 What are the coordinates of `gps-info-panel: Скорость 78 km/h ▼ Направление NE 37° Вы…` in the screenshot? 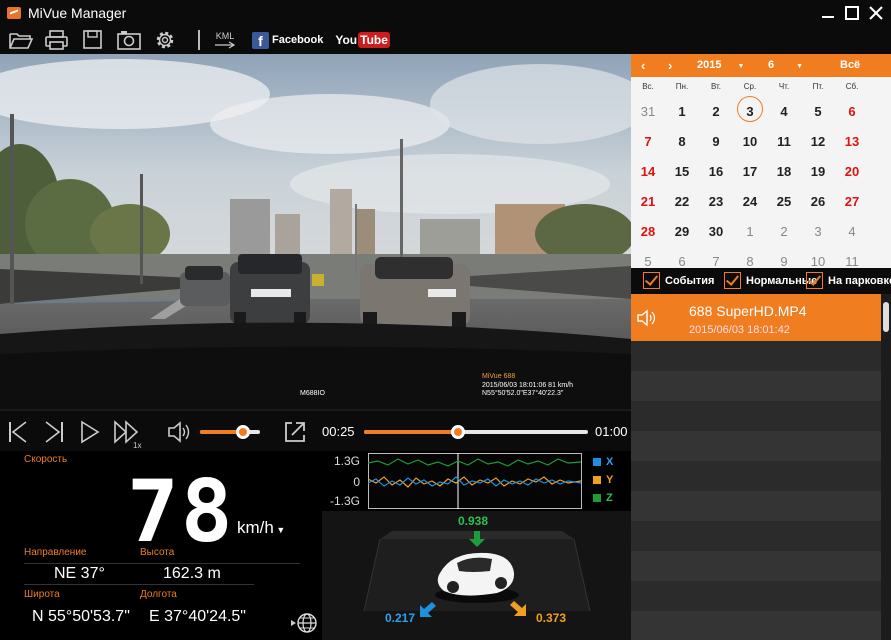 It's located at (161, 545).